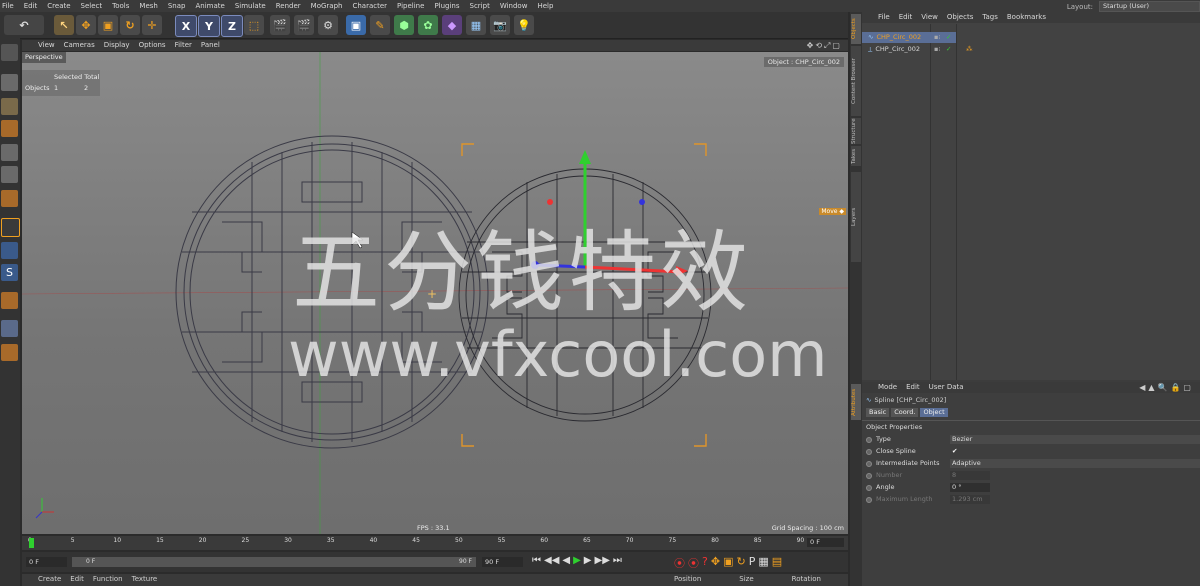 The image size is (1200, 586). Describe the element at coordinates (693, 563) in the screenshot. I see `autokey-icon: ⦿` at that location.